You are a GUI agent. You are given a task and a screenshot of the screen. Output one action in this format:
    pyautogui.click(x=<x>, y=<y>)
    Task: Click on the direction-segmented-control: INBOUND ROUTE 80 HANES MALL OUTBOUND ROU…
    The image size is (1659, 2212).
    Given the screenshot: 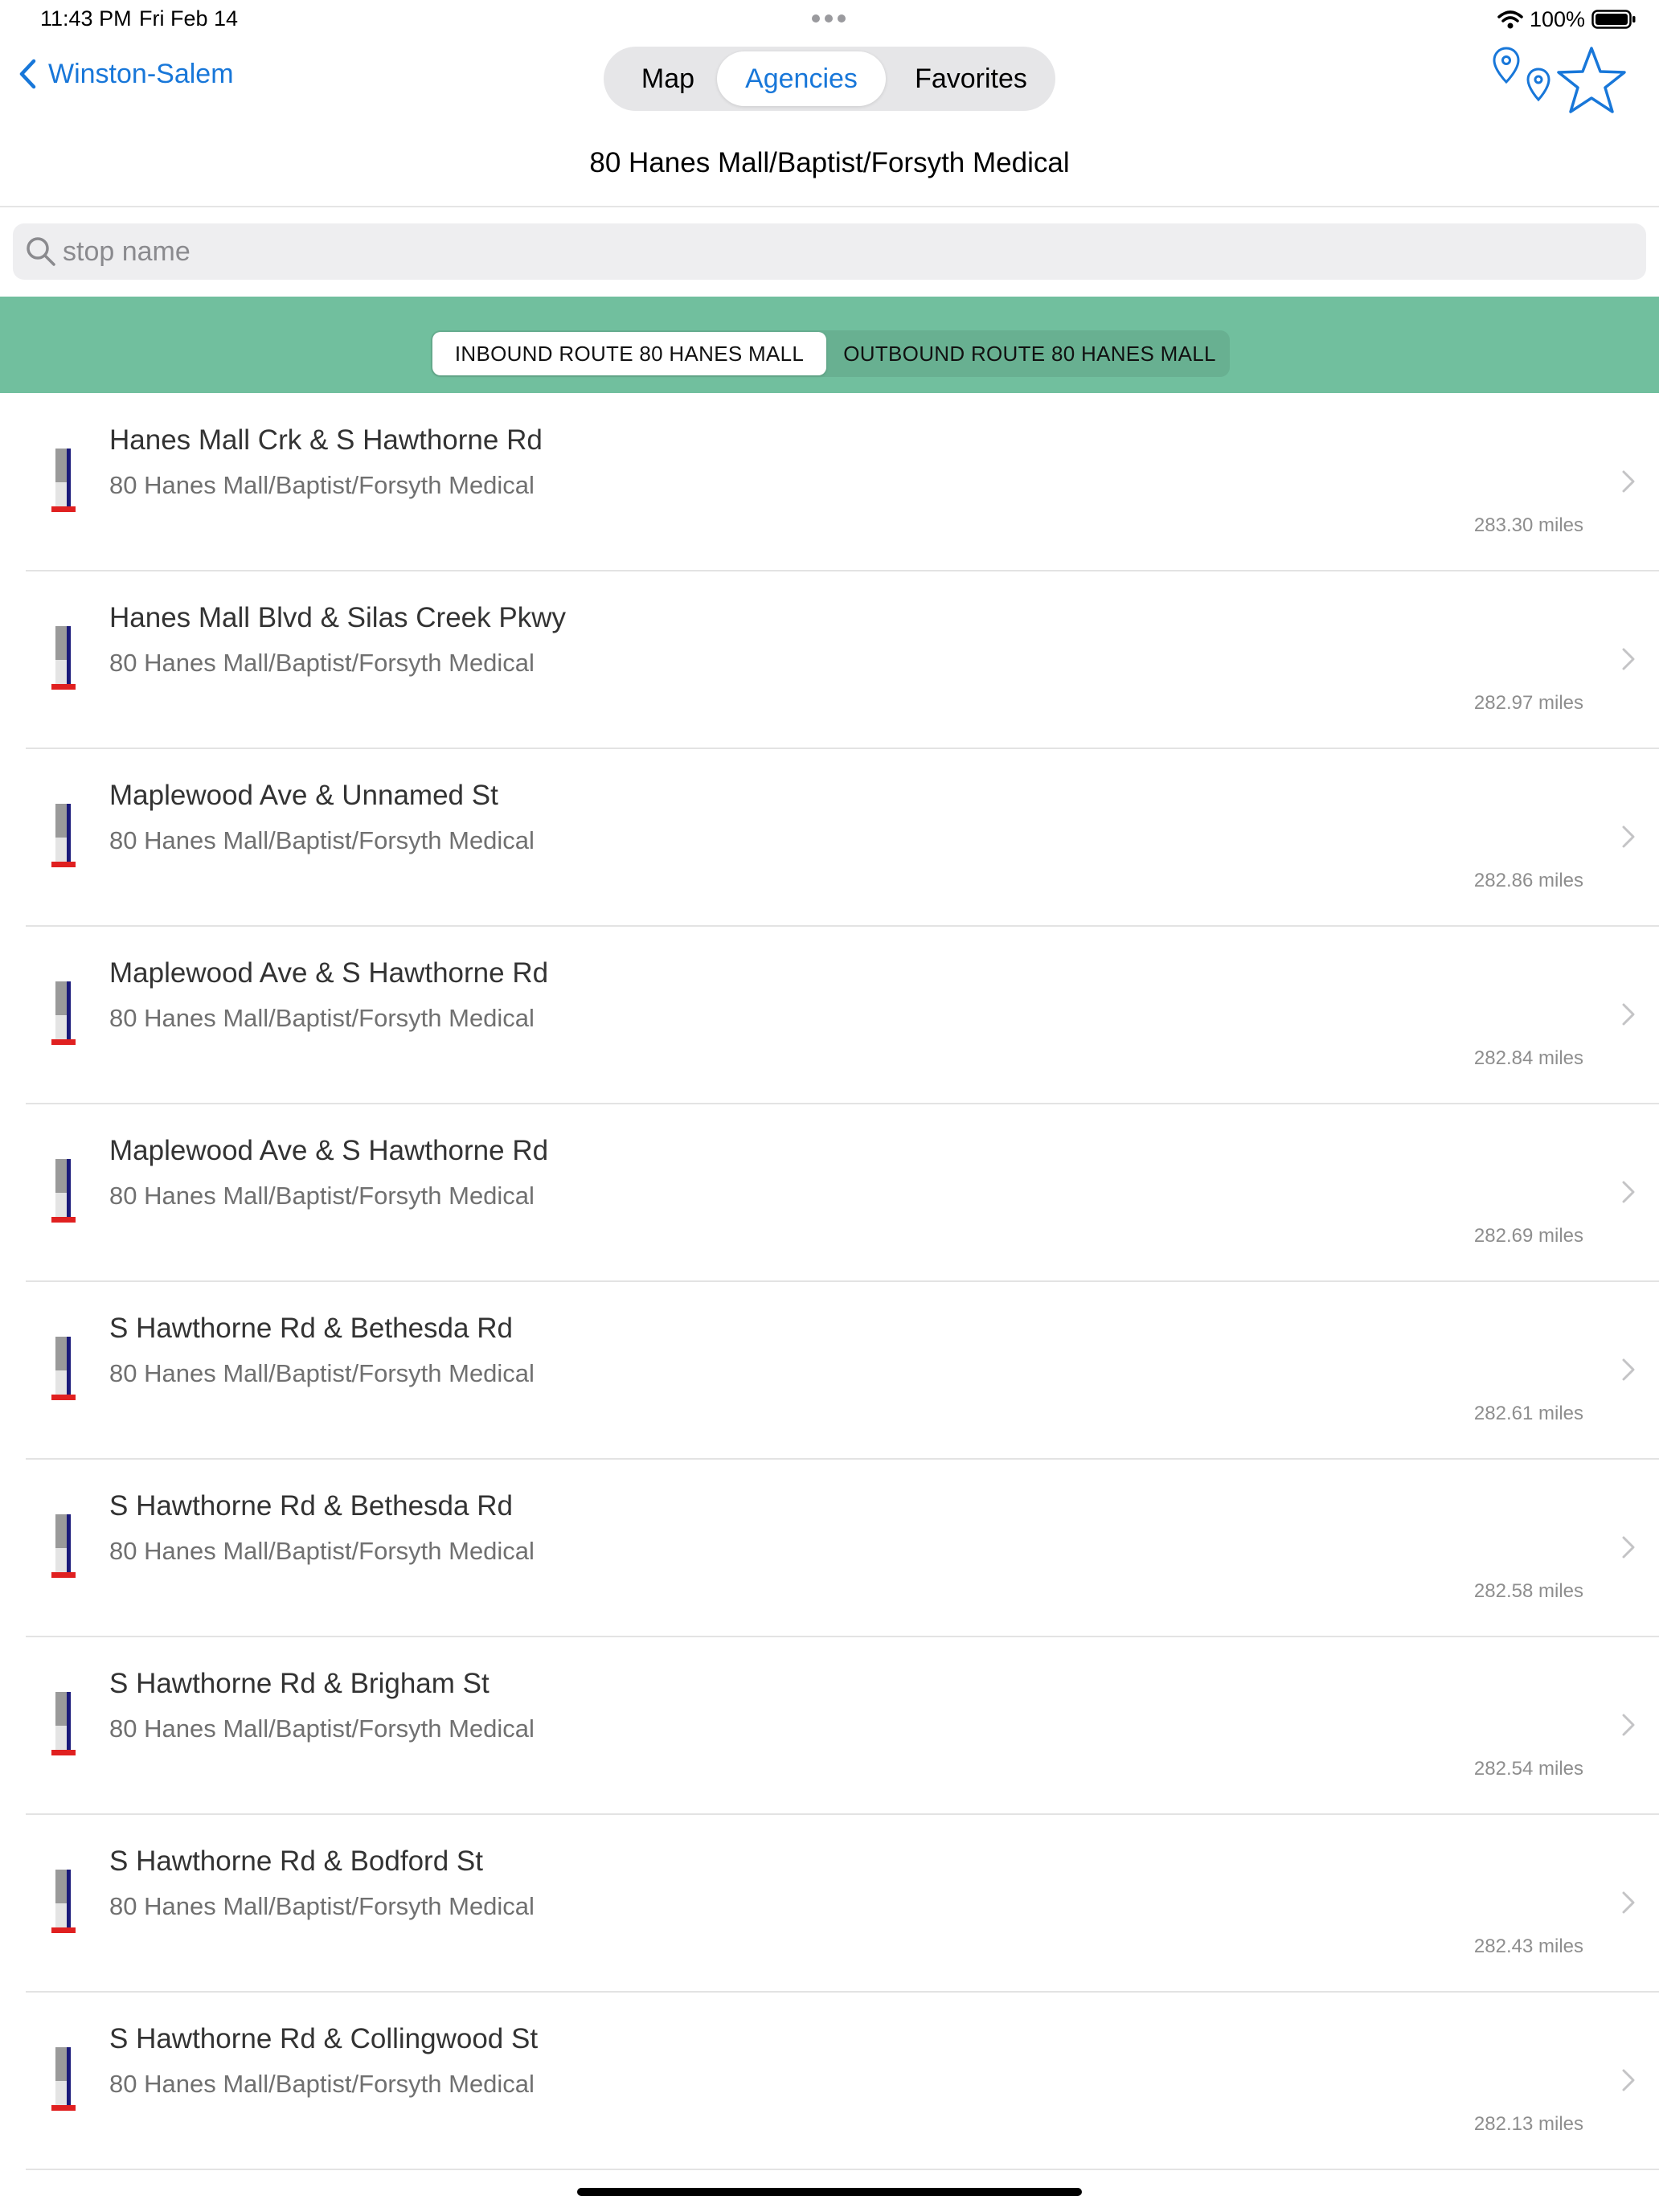 What is the action you would take?
    pyautogui.click(x=830, y=353)
    